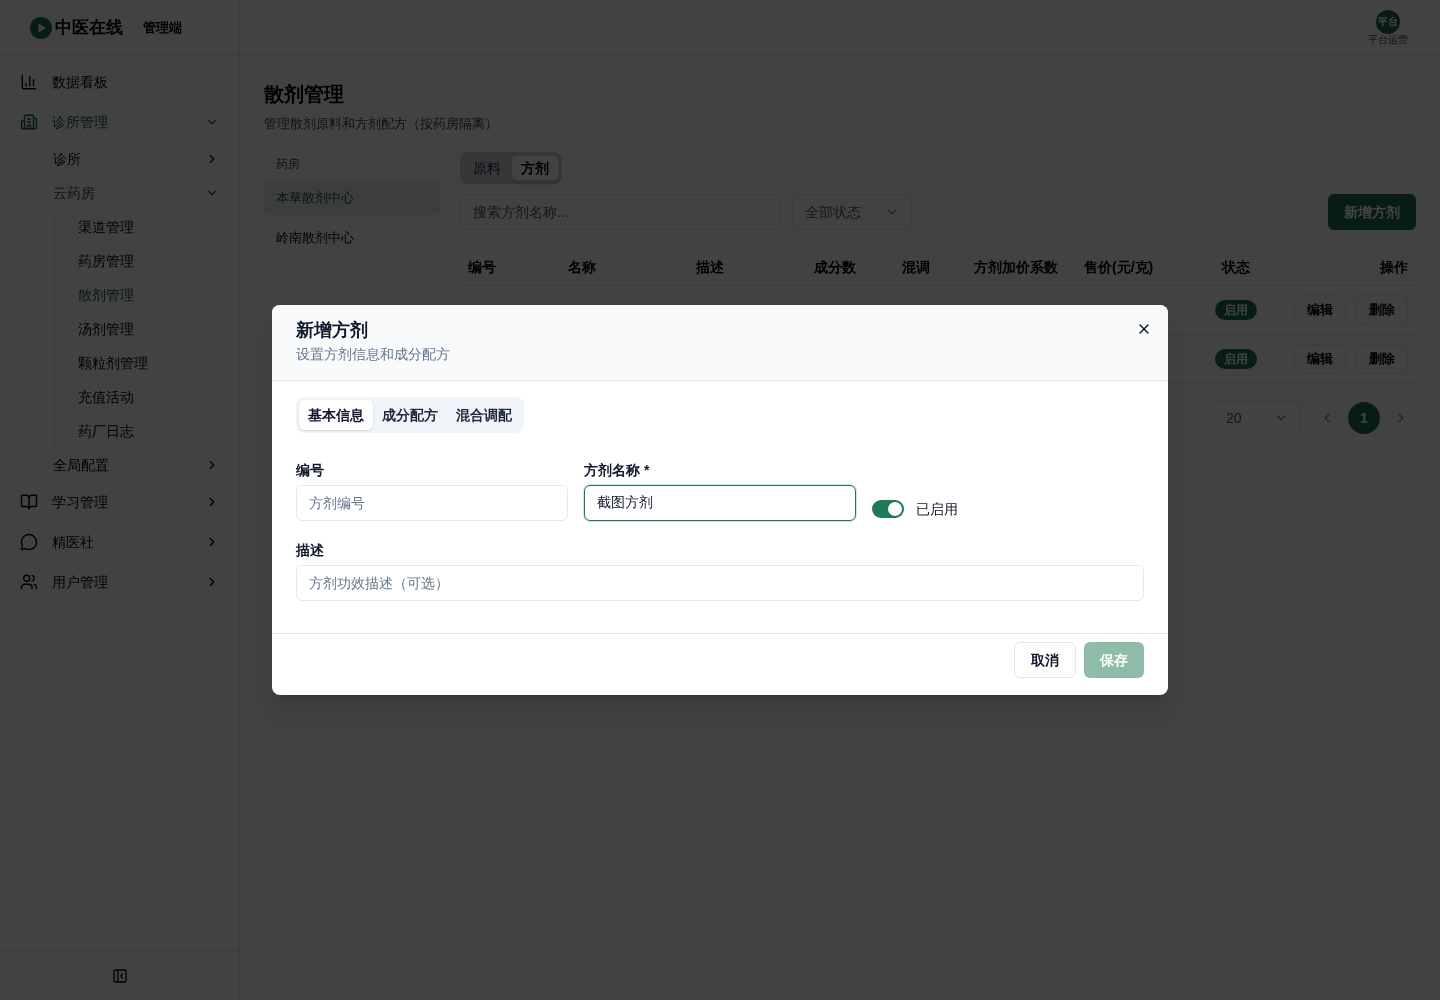 The width and height of the screenshot is (1440, 1000). I want to click on toggle-switch, so click(888, 509).